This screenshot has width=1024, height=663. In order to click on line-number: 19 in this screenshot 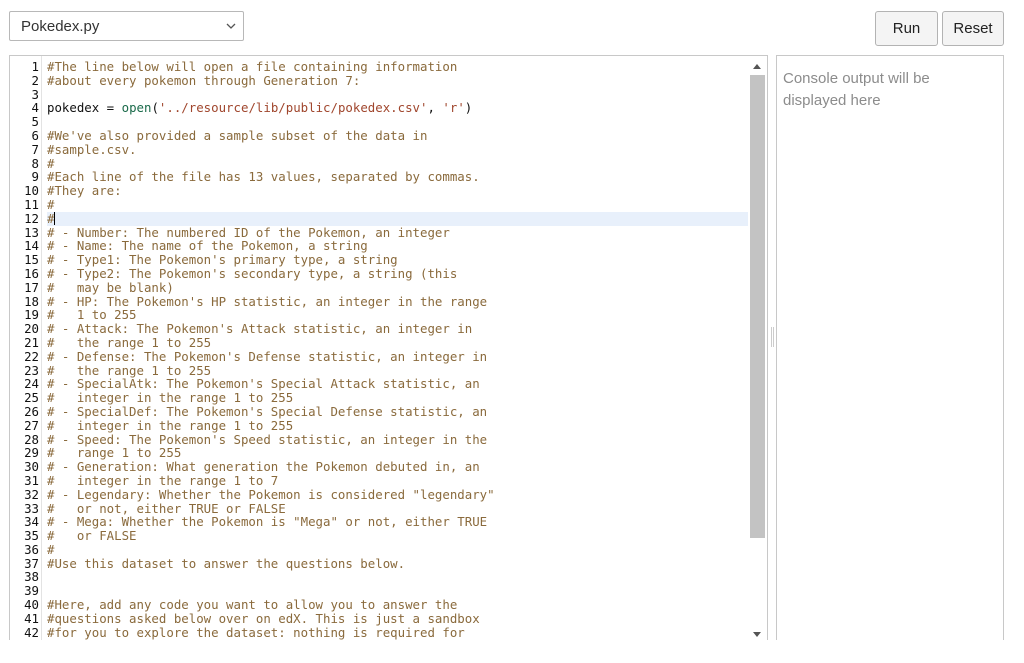, I will do `click(31, 315)`.